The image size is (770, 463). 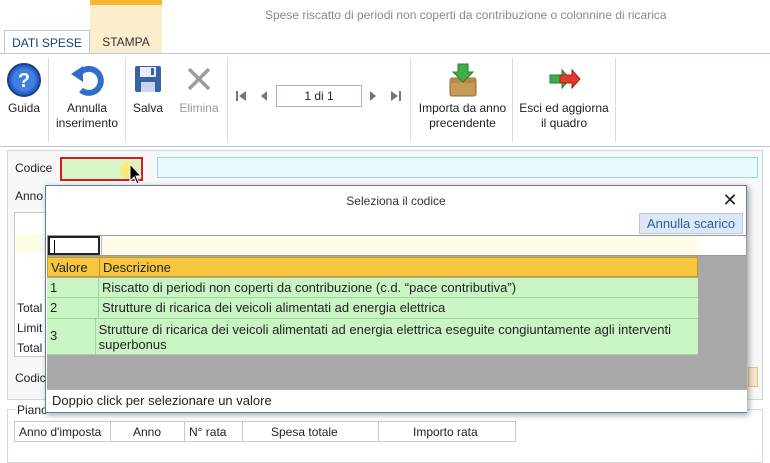 What do you see at coordinates (753, 377) in the screenshot?
I see `right-field-edge` at bounding box center [753, 377].